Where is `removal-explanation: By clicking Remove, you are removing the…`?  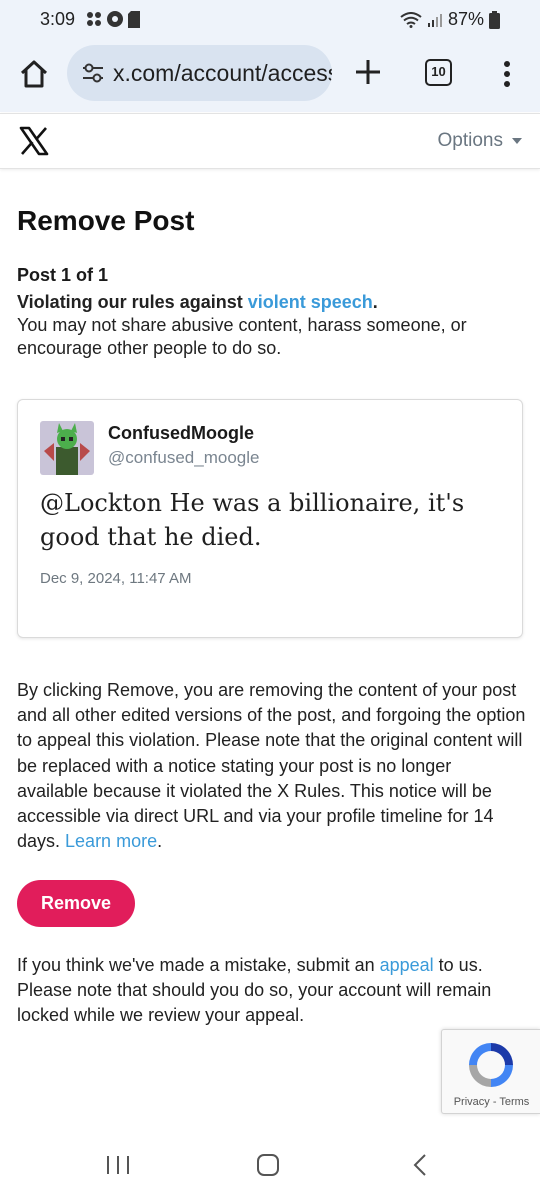
removal-explanation: By clicking Remove, you are removing the… is located at coordinates (272, 766).